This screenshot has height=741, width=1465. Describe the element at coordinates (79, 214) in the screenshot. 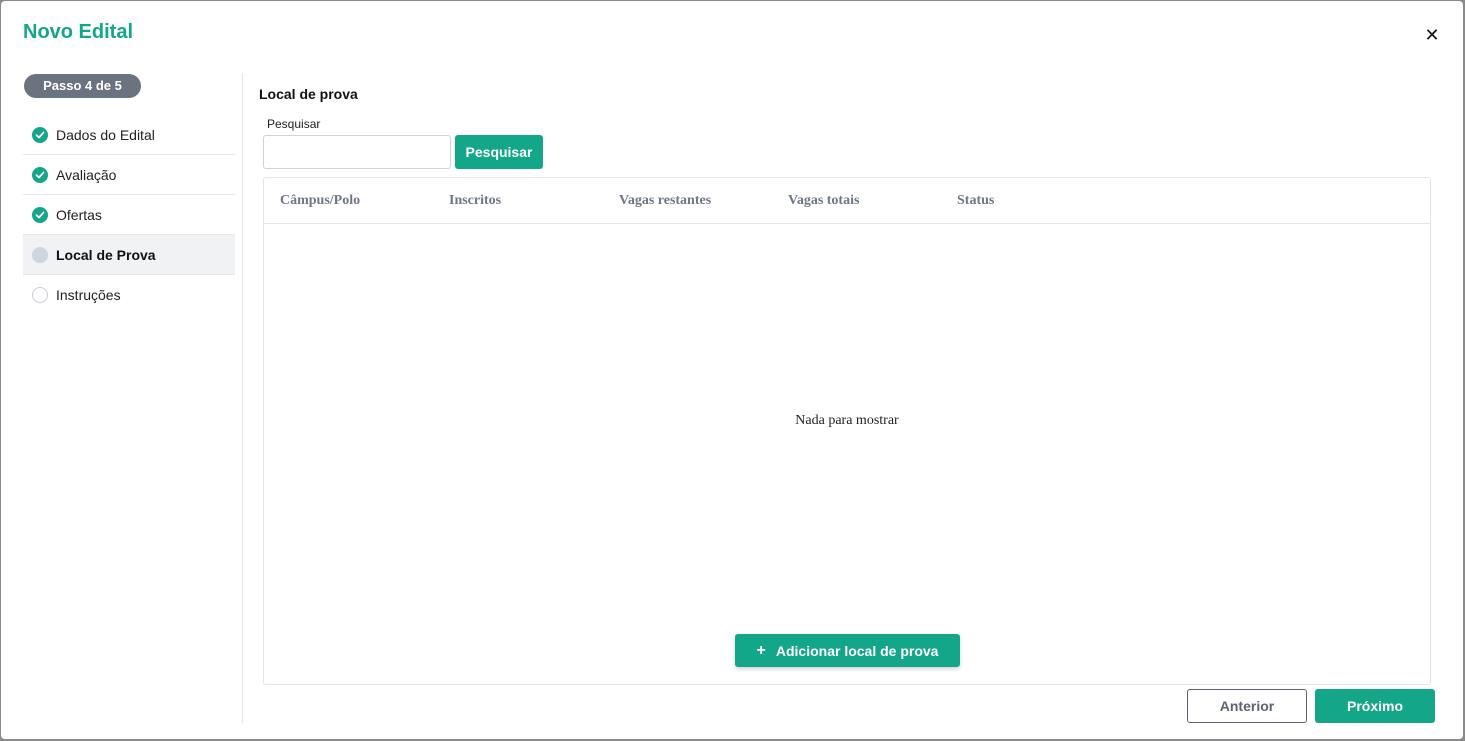

I see `step-label: Ofertas` at that location.